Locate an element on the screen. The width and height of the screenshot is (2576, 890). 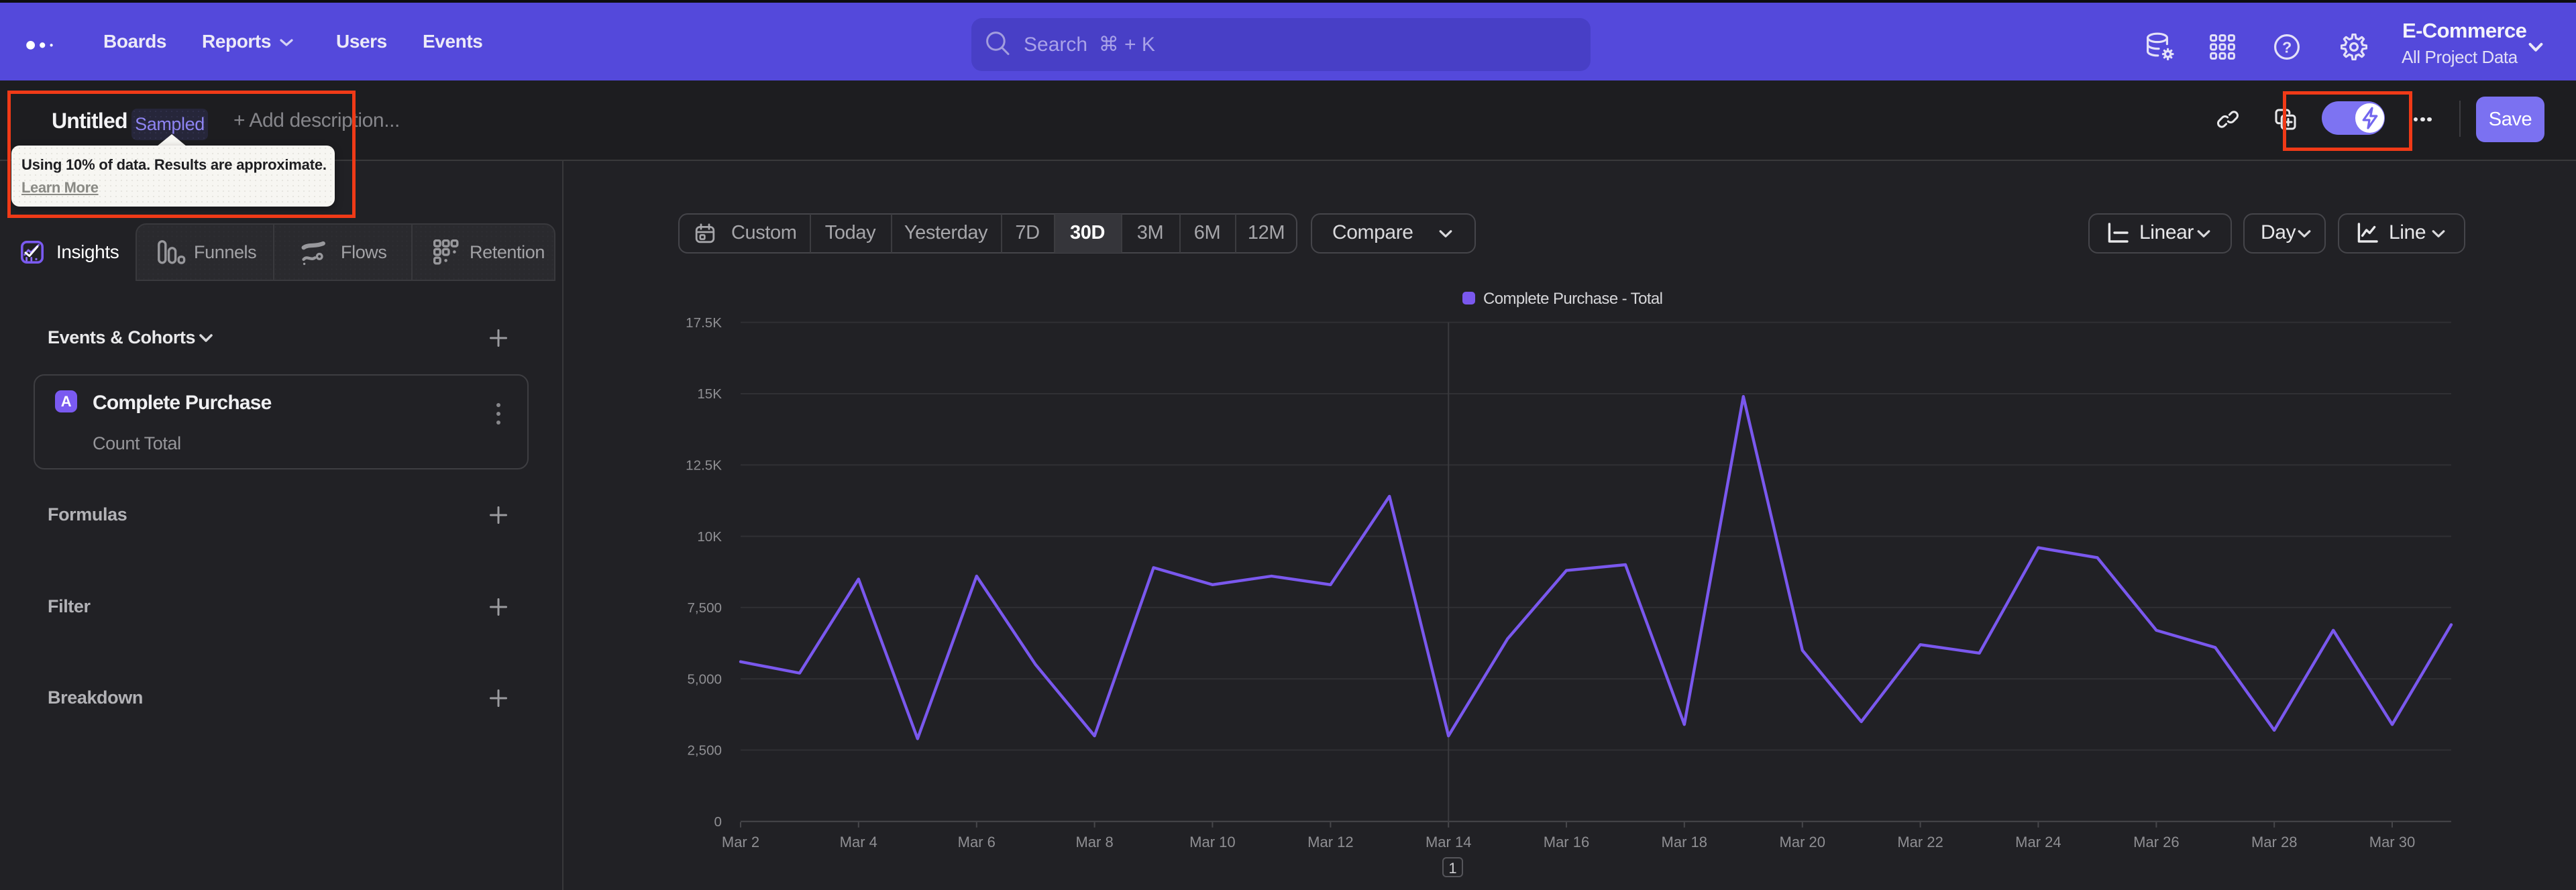
svg-text: Mar 2 is located at coordinates (740, 842).